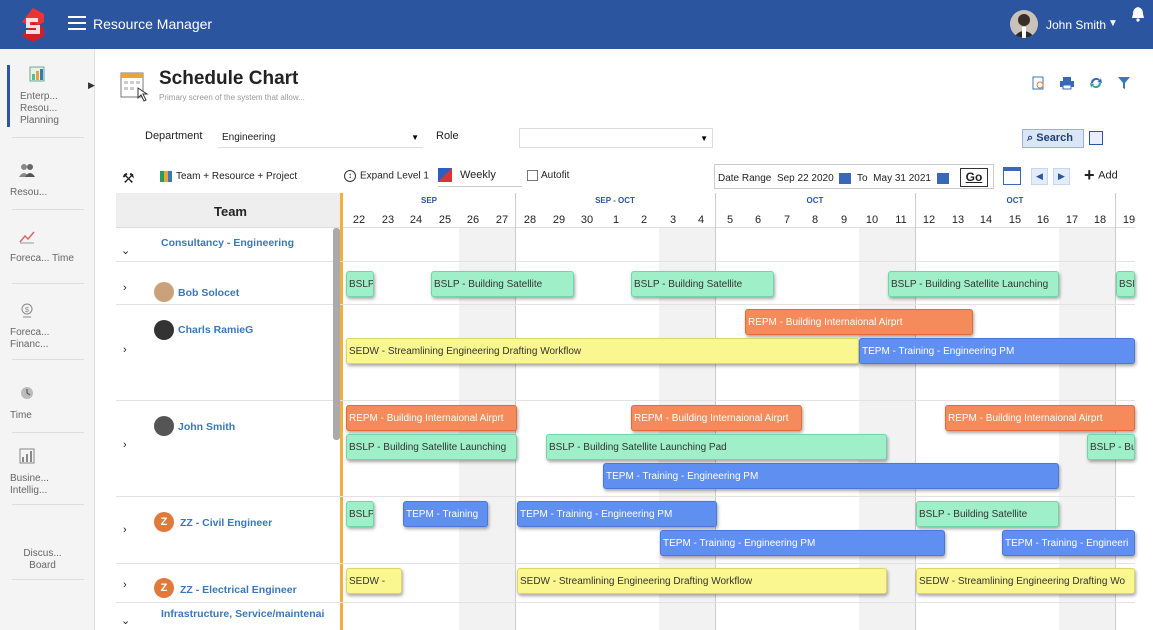 Image resolution: width=1153 pixels, height=630 pixels. I want to click on avatar, so click(164, 426).